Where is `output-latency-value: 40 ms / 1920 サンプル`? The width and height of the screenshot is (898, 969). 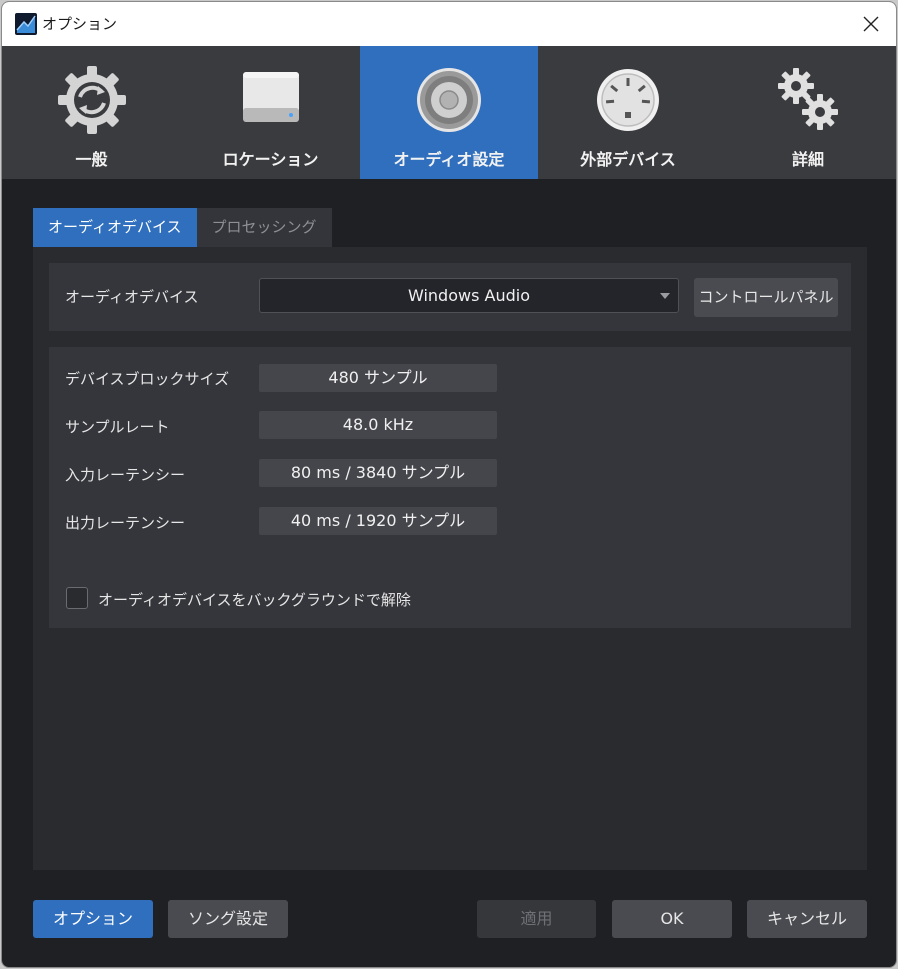
output-latency-value: 40 ms / 1920 サンプル is located at coordinates (378, 521).